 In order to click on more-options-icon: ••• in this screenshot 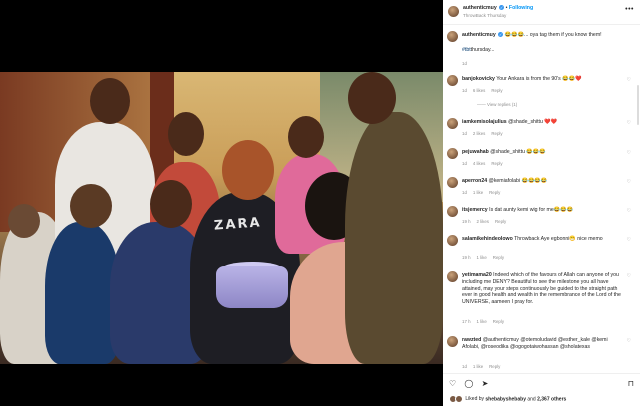, I will do `click(629, 9)`.